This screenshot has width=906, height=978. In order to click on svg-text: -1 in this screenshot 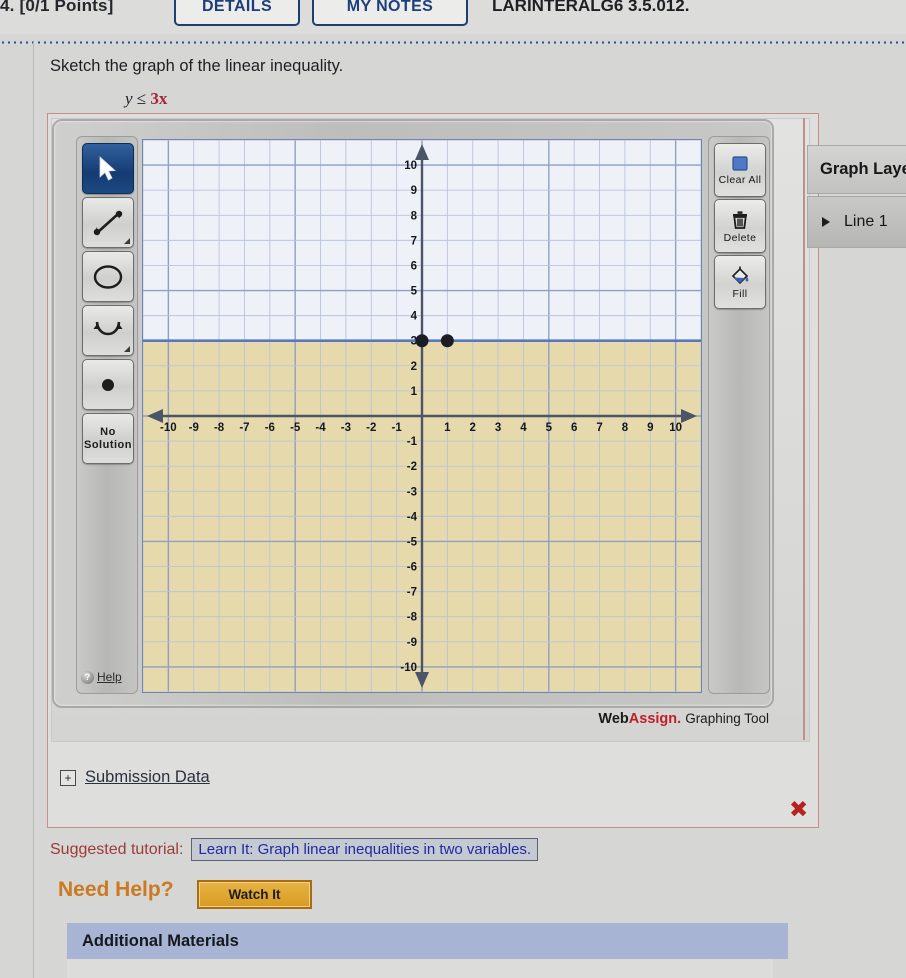, I will do `click(397, 428)`.